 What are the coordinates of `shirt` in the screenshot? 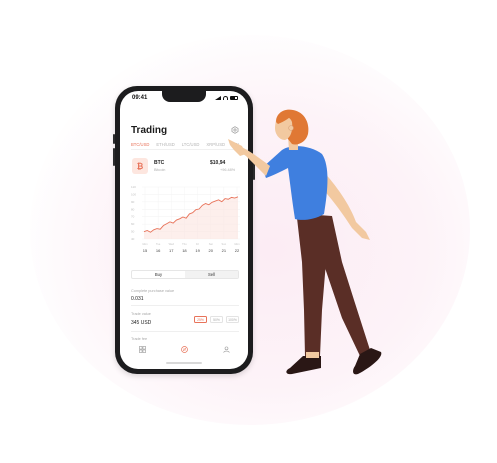 It's located at (295, 183).